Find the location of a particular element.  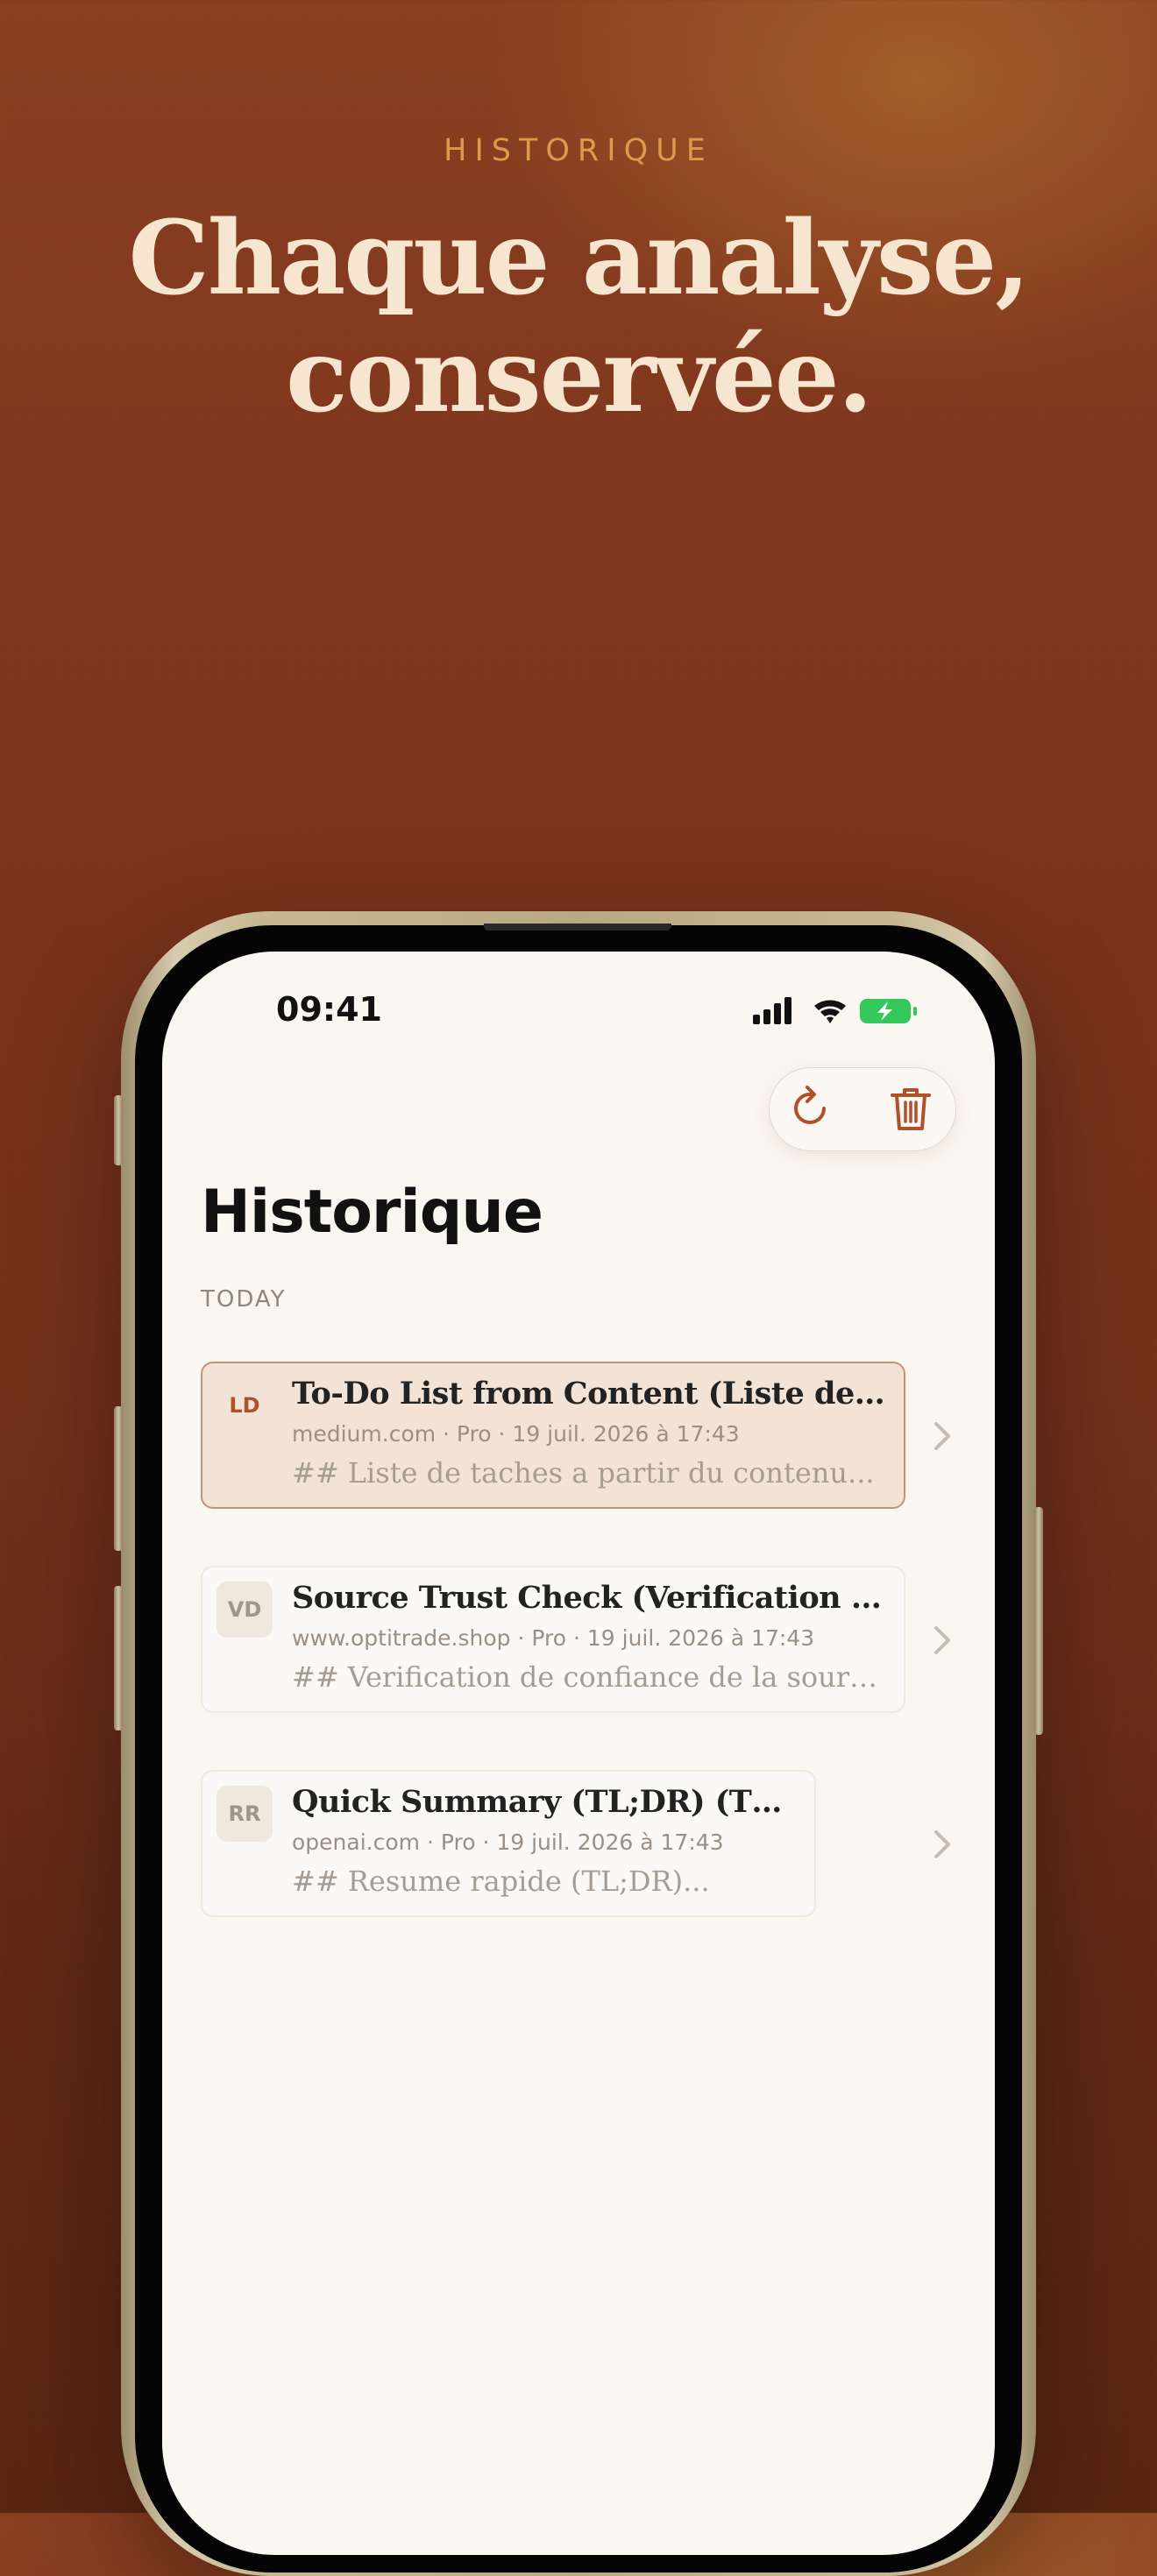

trash-icon is located at coordinates (911, 1109).